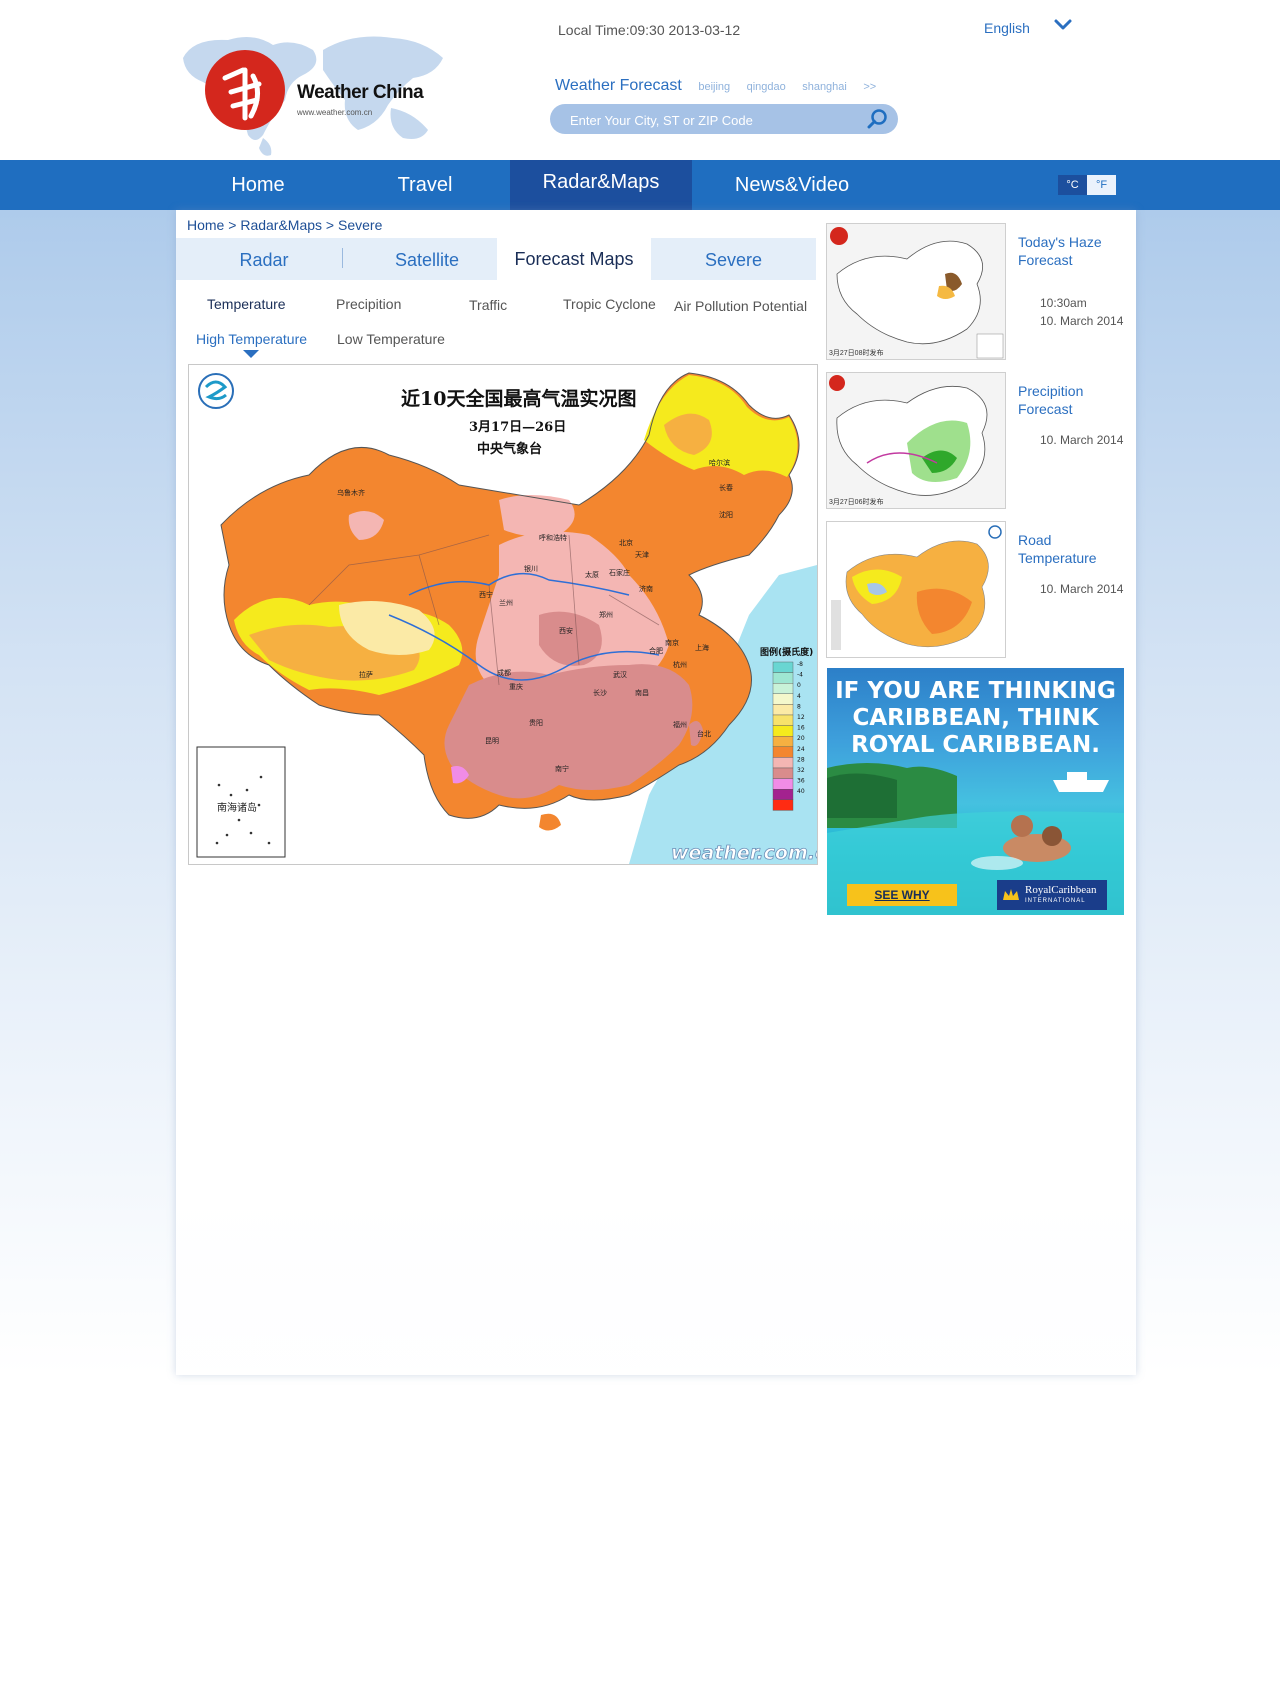  I want to click on map-title: 近10天全国最高气温实况图, so click(518, 398).